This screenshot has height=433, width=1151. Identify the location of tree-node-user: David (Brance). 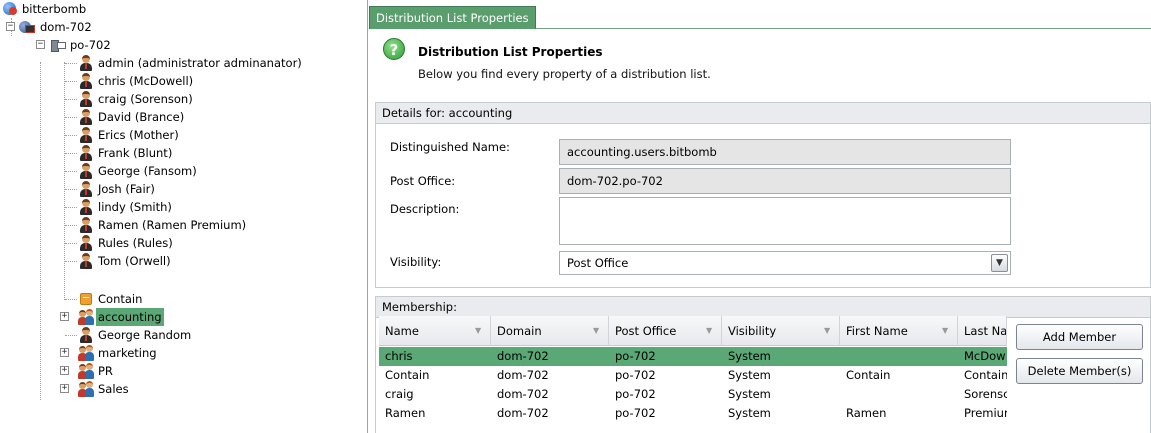
(180, 117).